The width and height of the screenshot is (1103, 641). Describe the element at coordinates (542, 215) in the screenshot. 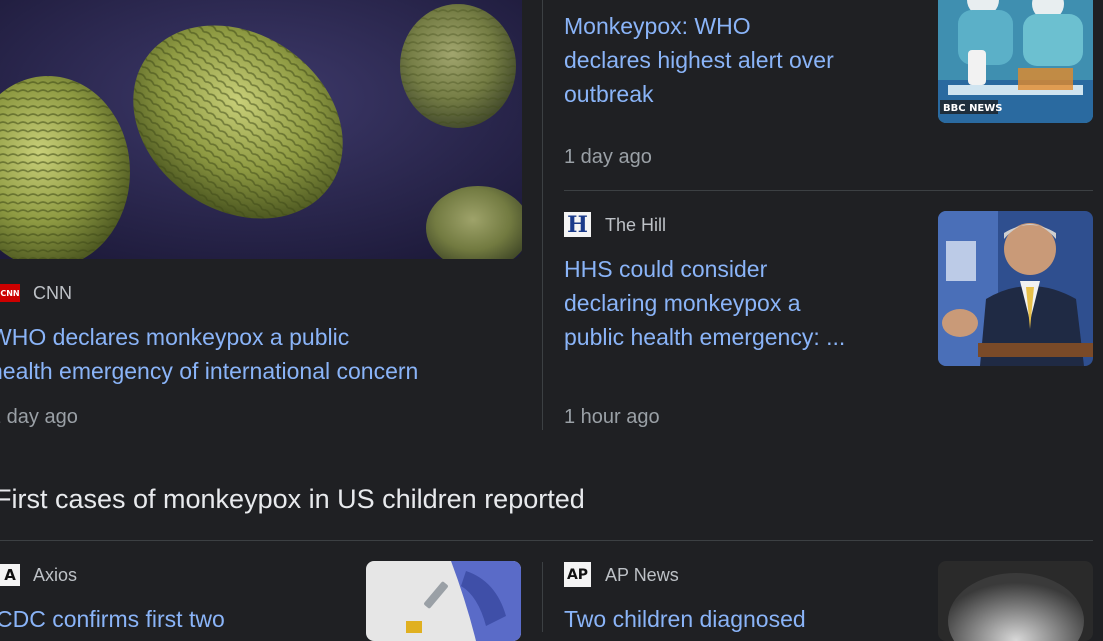

I see `column-divider` at that location.